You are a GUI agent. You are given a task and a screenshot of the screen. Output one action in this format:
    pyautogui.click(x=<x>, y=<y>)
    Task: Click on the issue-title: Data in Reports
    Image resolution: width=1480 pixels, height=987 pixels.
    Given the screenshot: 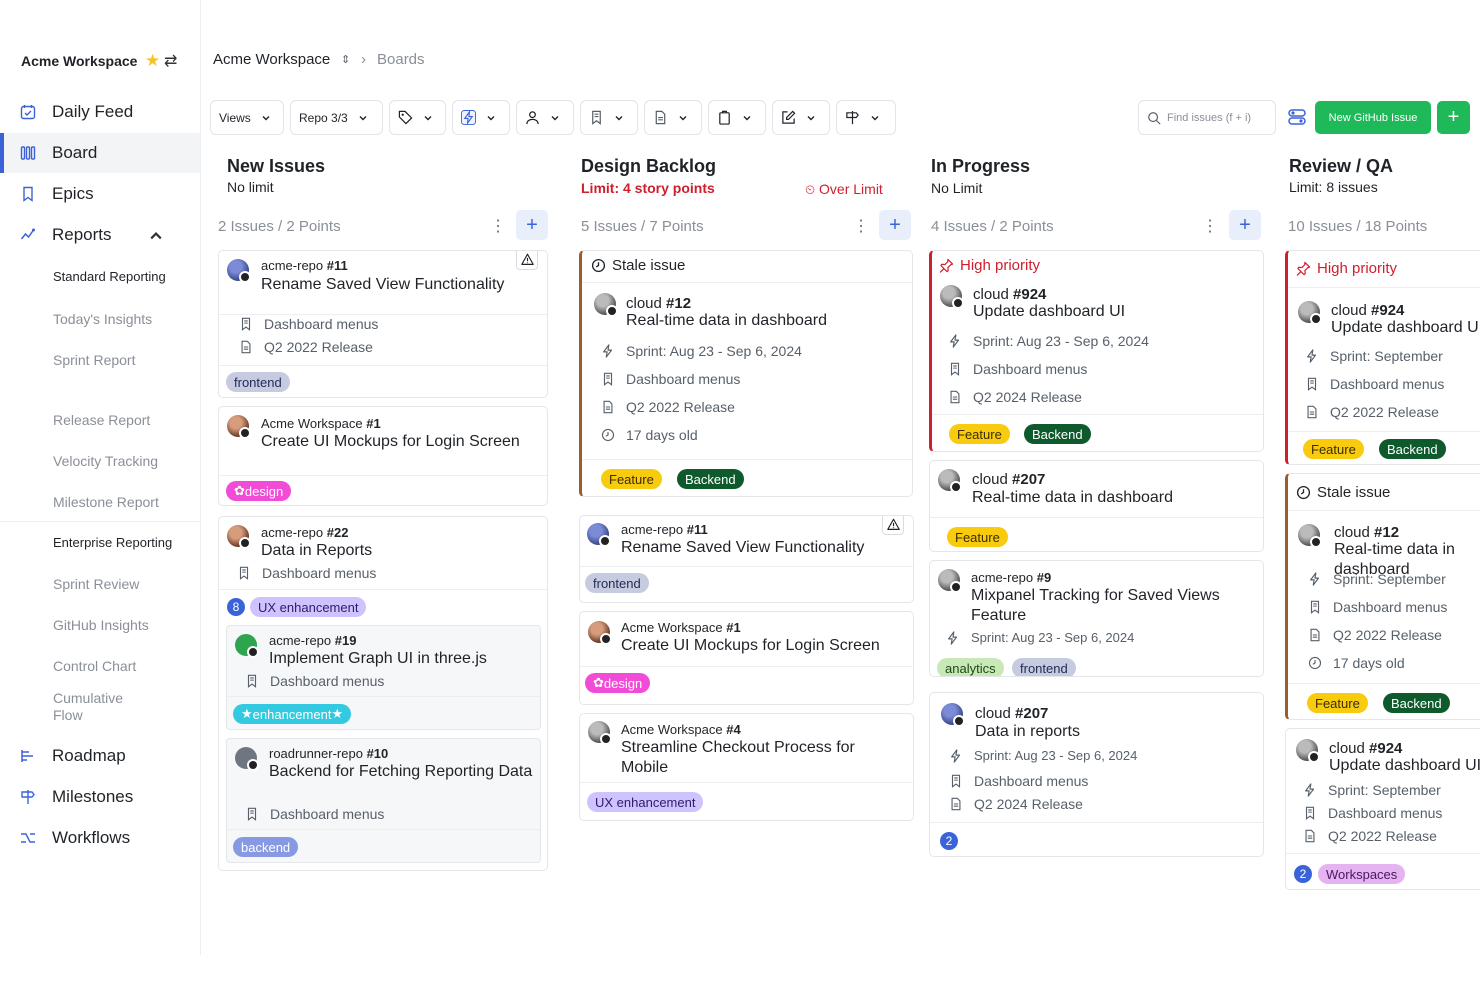 What is the action you would take?
    pyautogui.click(x=316, y=551)
    